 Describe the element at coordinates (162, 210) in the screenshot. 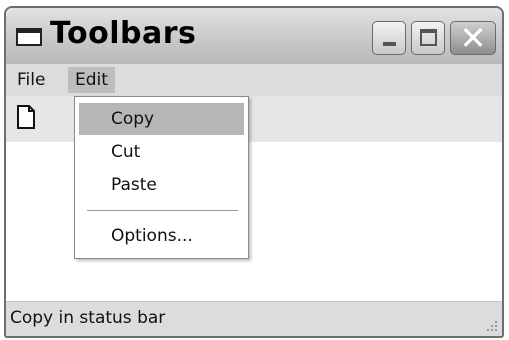

I see `menu-separator` at that location.